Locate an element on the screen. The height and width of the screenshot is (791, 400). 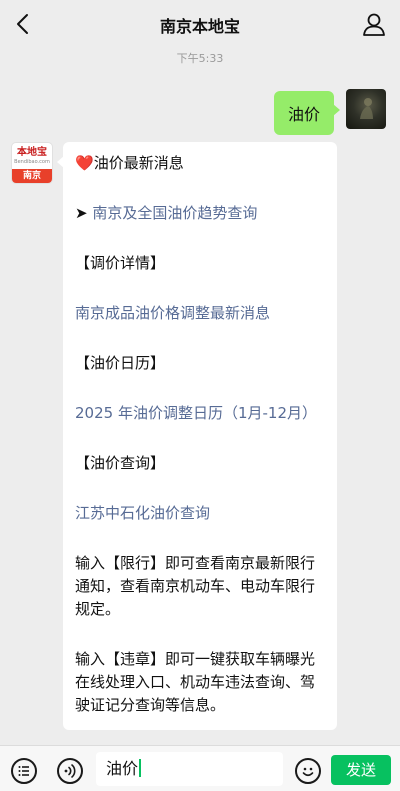
menu-button is located at coordinates (24, 771).